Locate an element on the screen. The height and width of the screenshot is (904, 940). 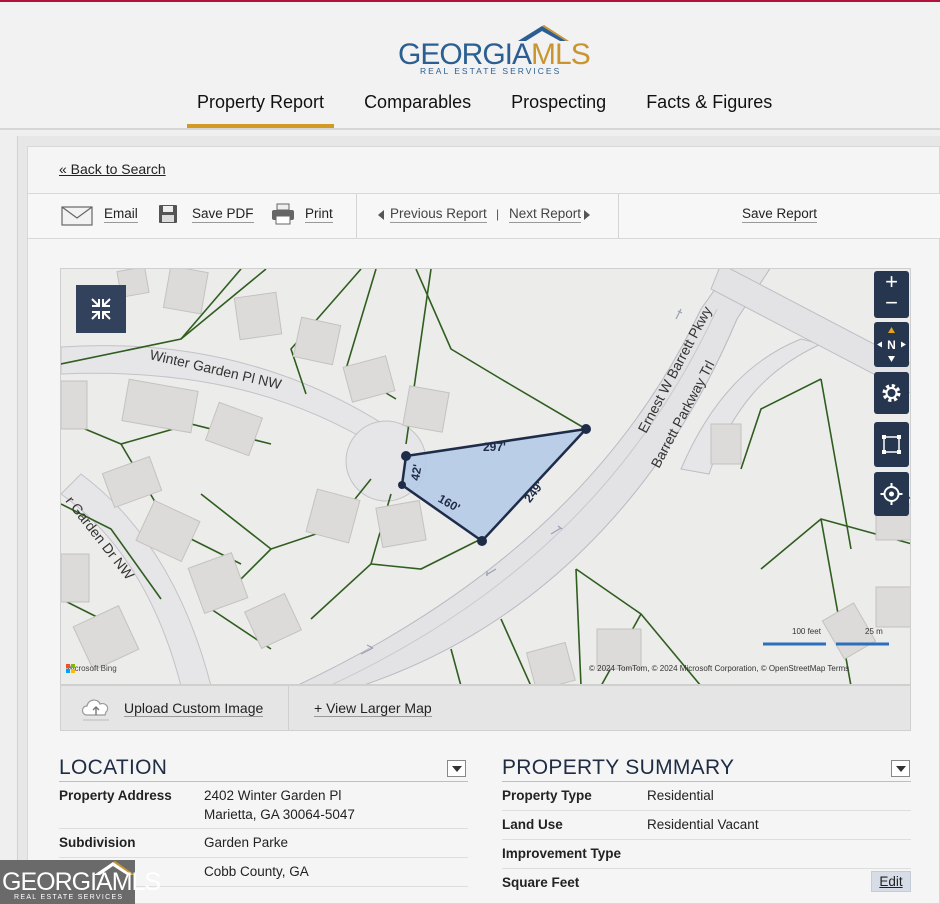
footer-logo-word-mls: MLS is located at coordinates (136, 882).